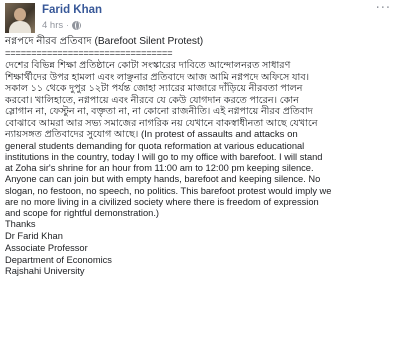 The height and width of the screenshot is (362, 399). I want to click on post-timestamp: 4 hrs, so click(52, 25).